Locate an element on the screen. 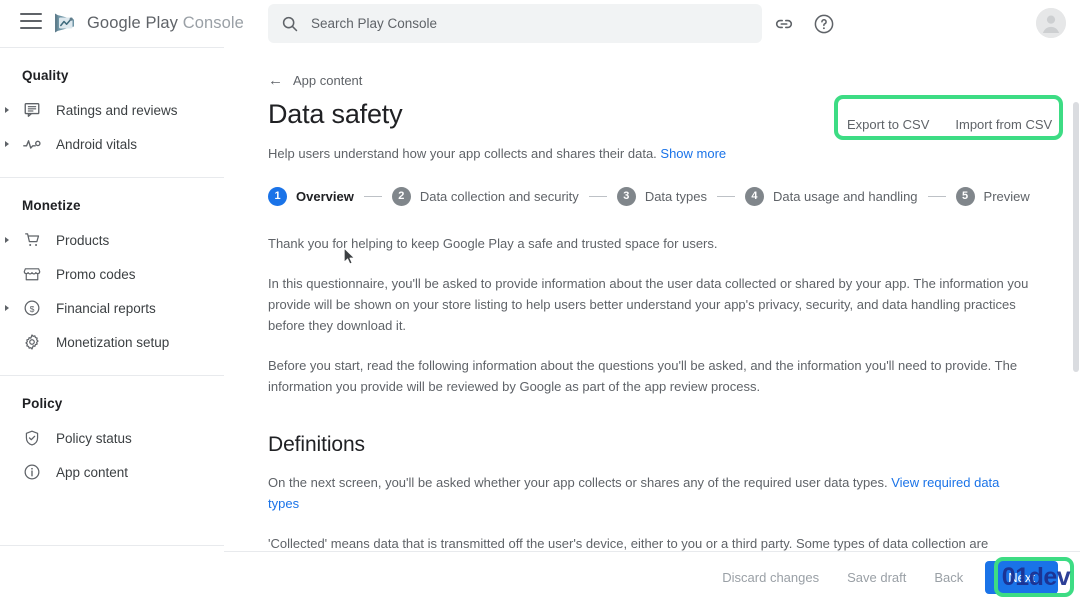  gear-icon is located at coordinates (32, 342).